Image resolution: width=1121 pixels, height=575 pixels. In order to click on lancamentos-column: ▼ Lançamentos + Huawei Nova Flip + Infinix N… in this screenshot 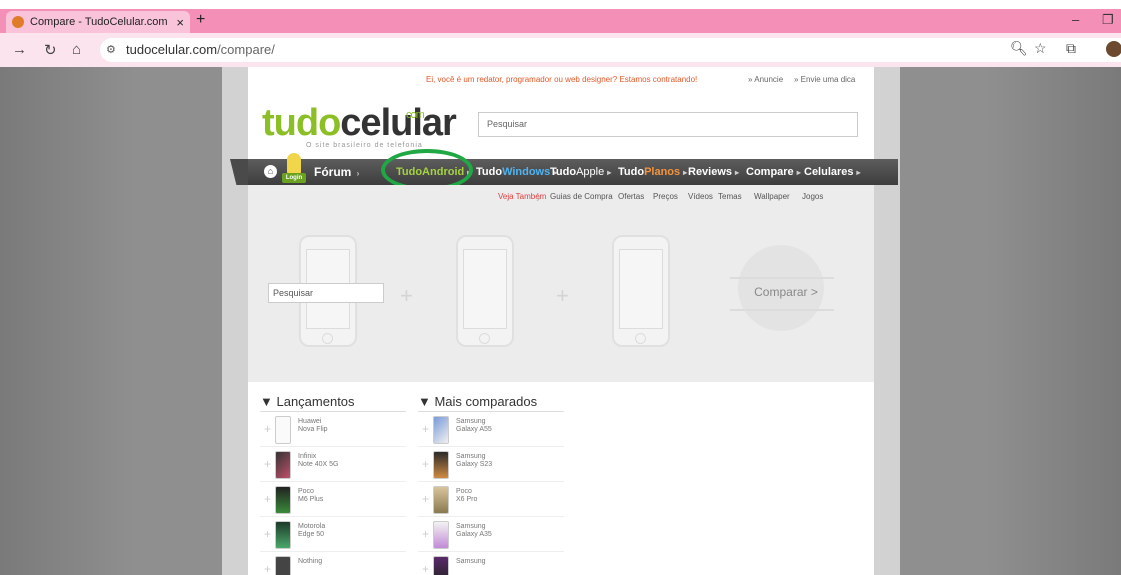, I will do `click(333, 484)`.